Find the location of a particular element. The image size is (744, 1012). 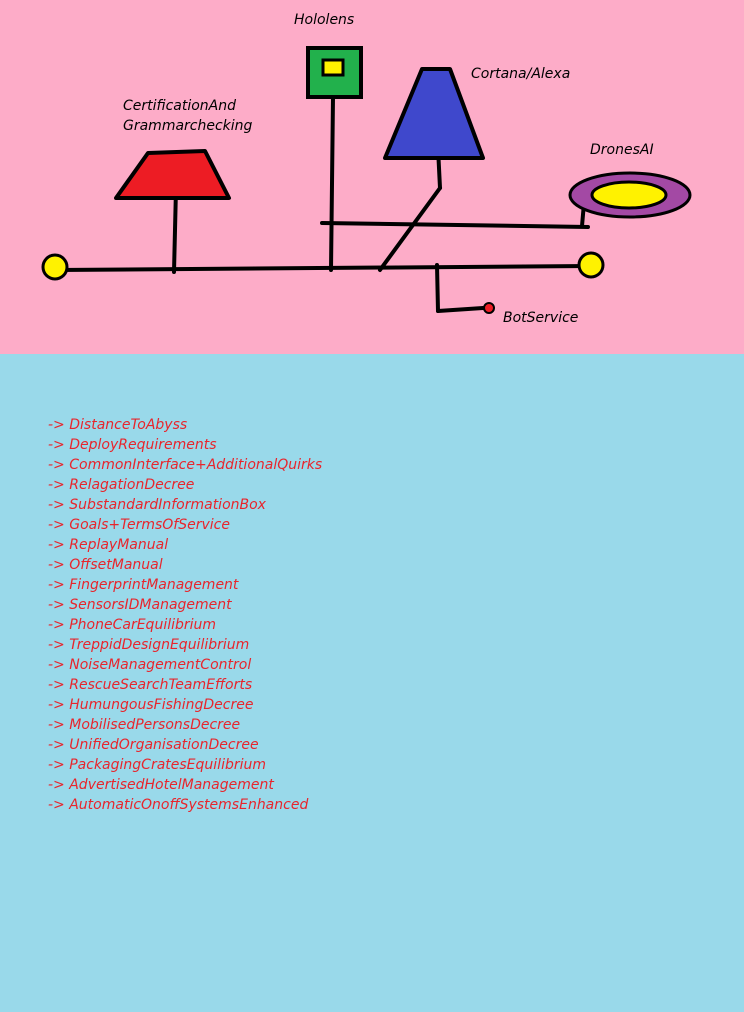

upper-branch-line is located at coordinates (455, 225).